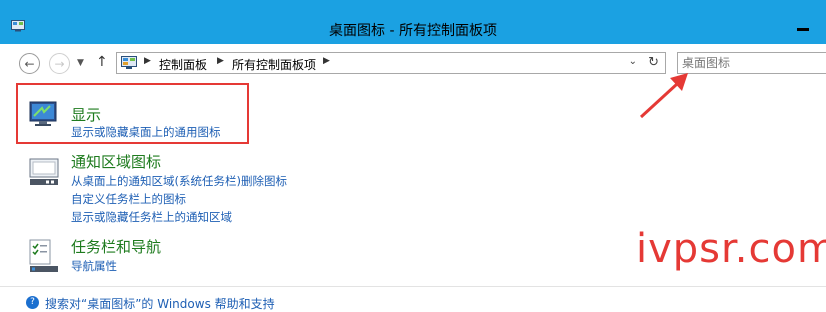 This screenshot has width=826, height=312. I want to click on windows-help-link: 搜索对“桌面图标”的 Windows 帮助和支持, so click(160, 303).